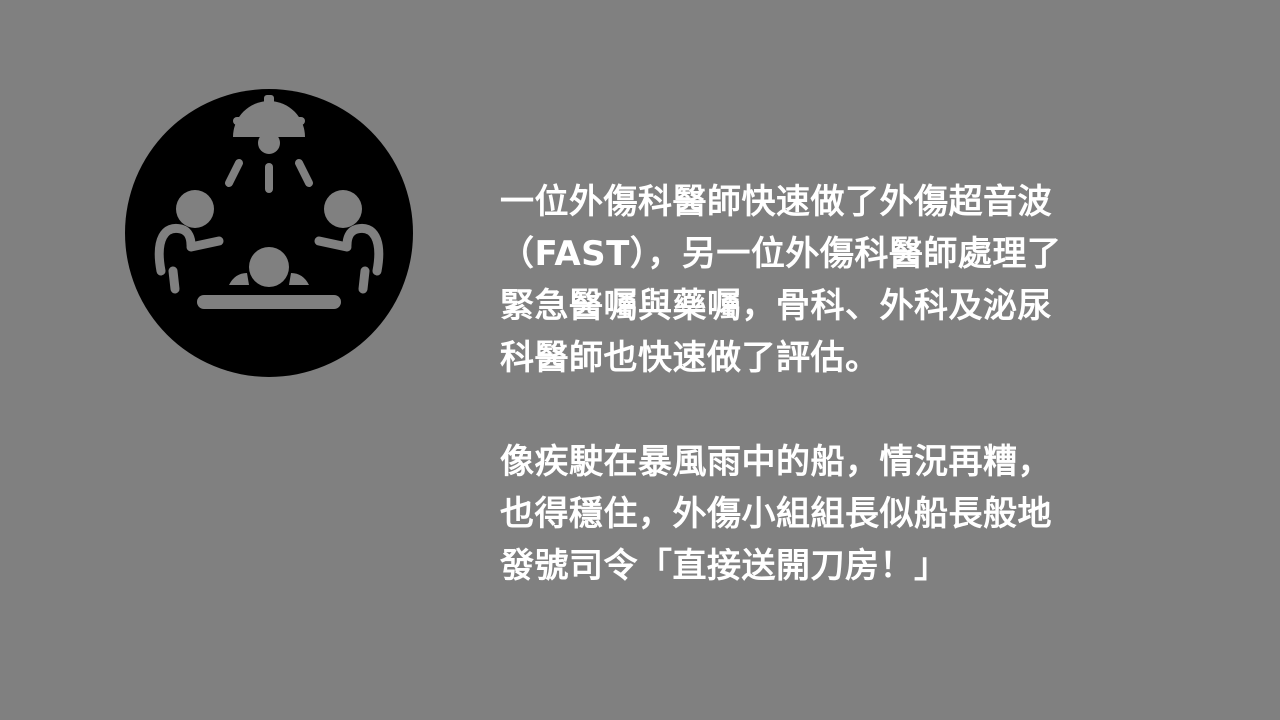 The width and height of the screenshot is (1280, 720). Describe the element at coordinates (269, 233) in the screenshot. I see `surgical-team-icon` at that location.